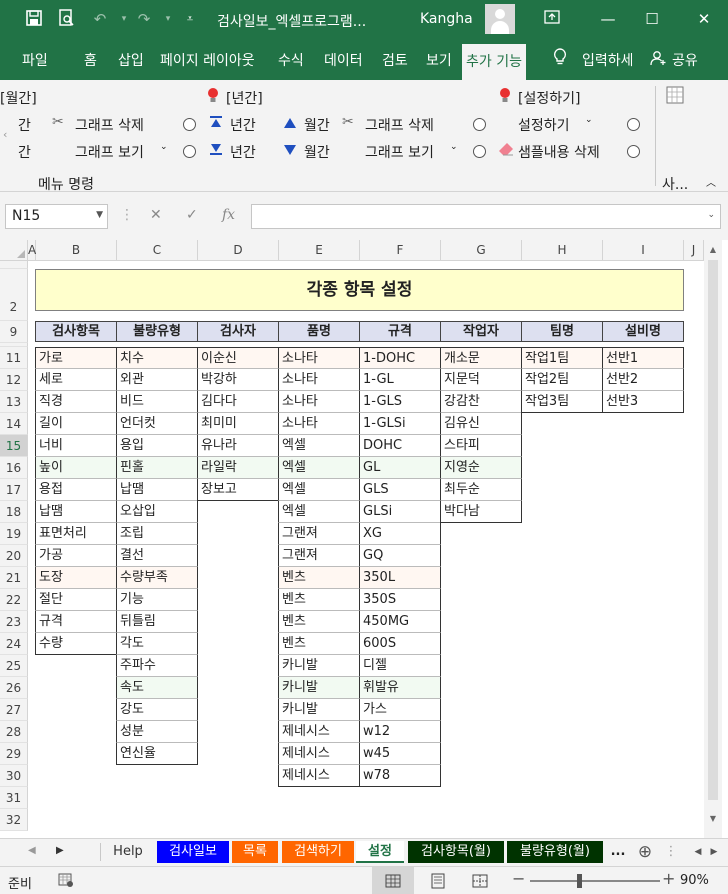  What do you see at coordinates (643, 250) in the screenshot?
I see `column-header-i: I` at bounding box center [643, 250].